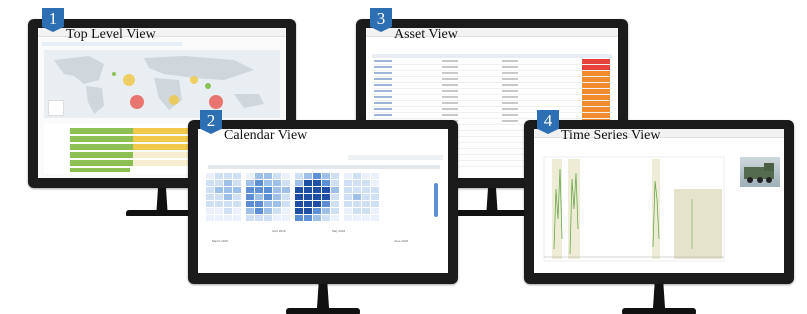  I want to click on calendar-scrollbar, so click(436, 200).